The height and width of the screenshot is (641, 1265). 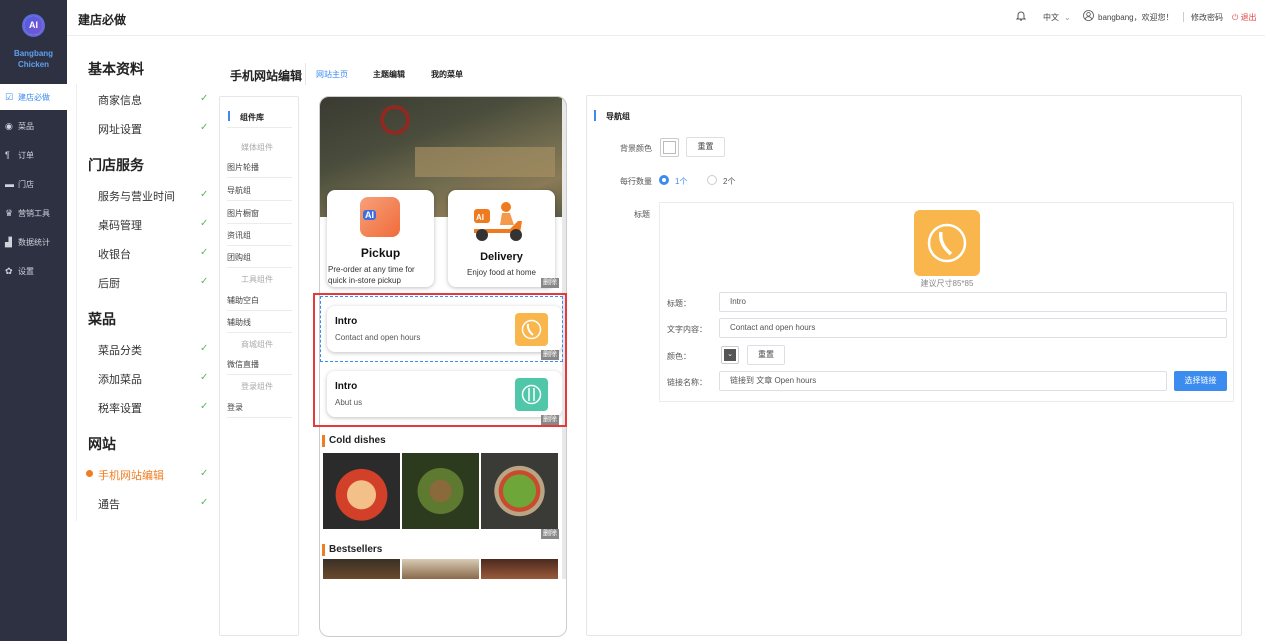 What do you see at coordinates (33, 271) in the screenshot?
I see `nav-item-settings: ✿ 设置` at bounding box center [33, 271].